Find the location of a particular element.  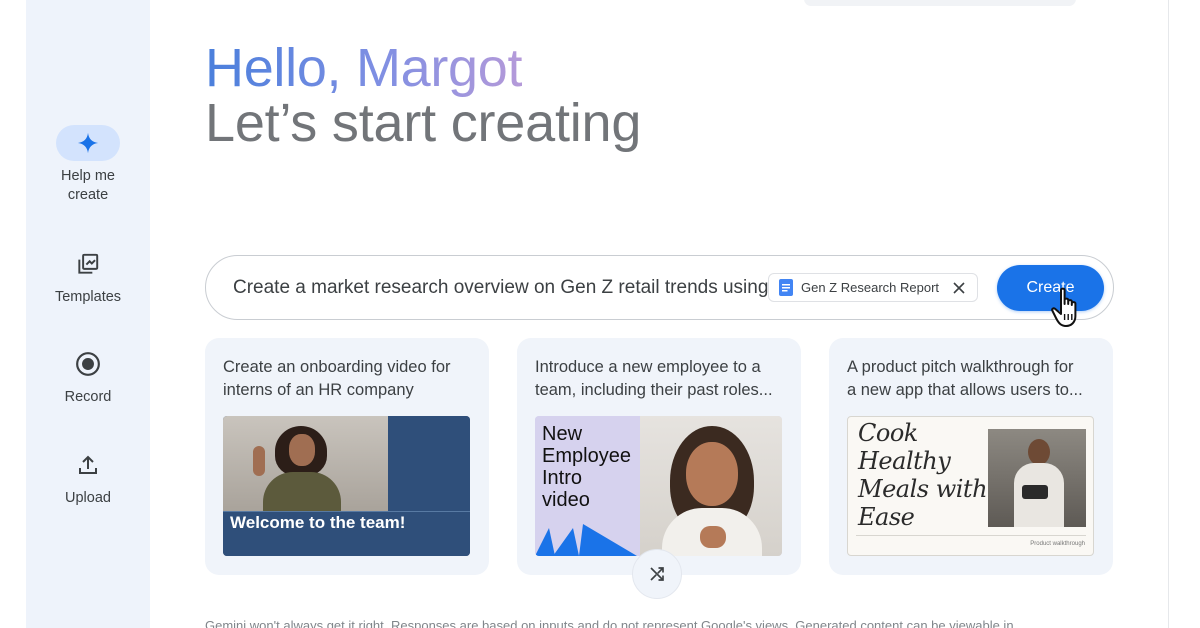

card-thumbnail: Welcome to the team! is located at coordinates (346, 486).